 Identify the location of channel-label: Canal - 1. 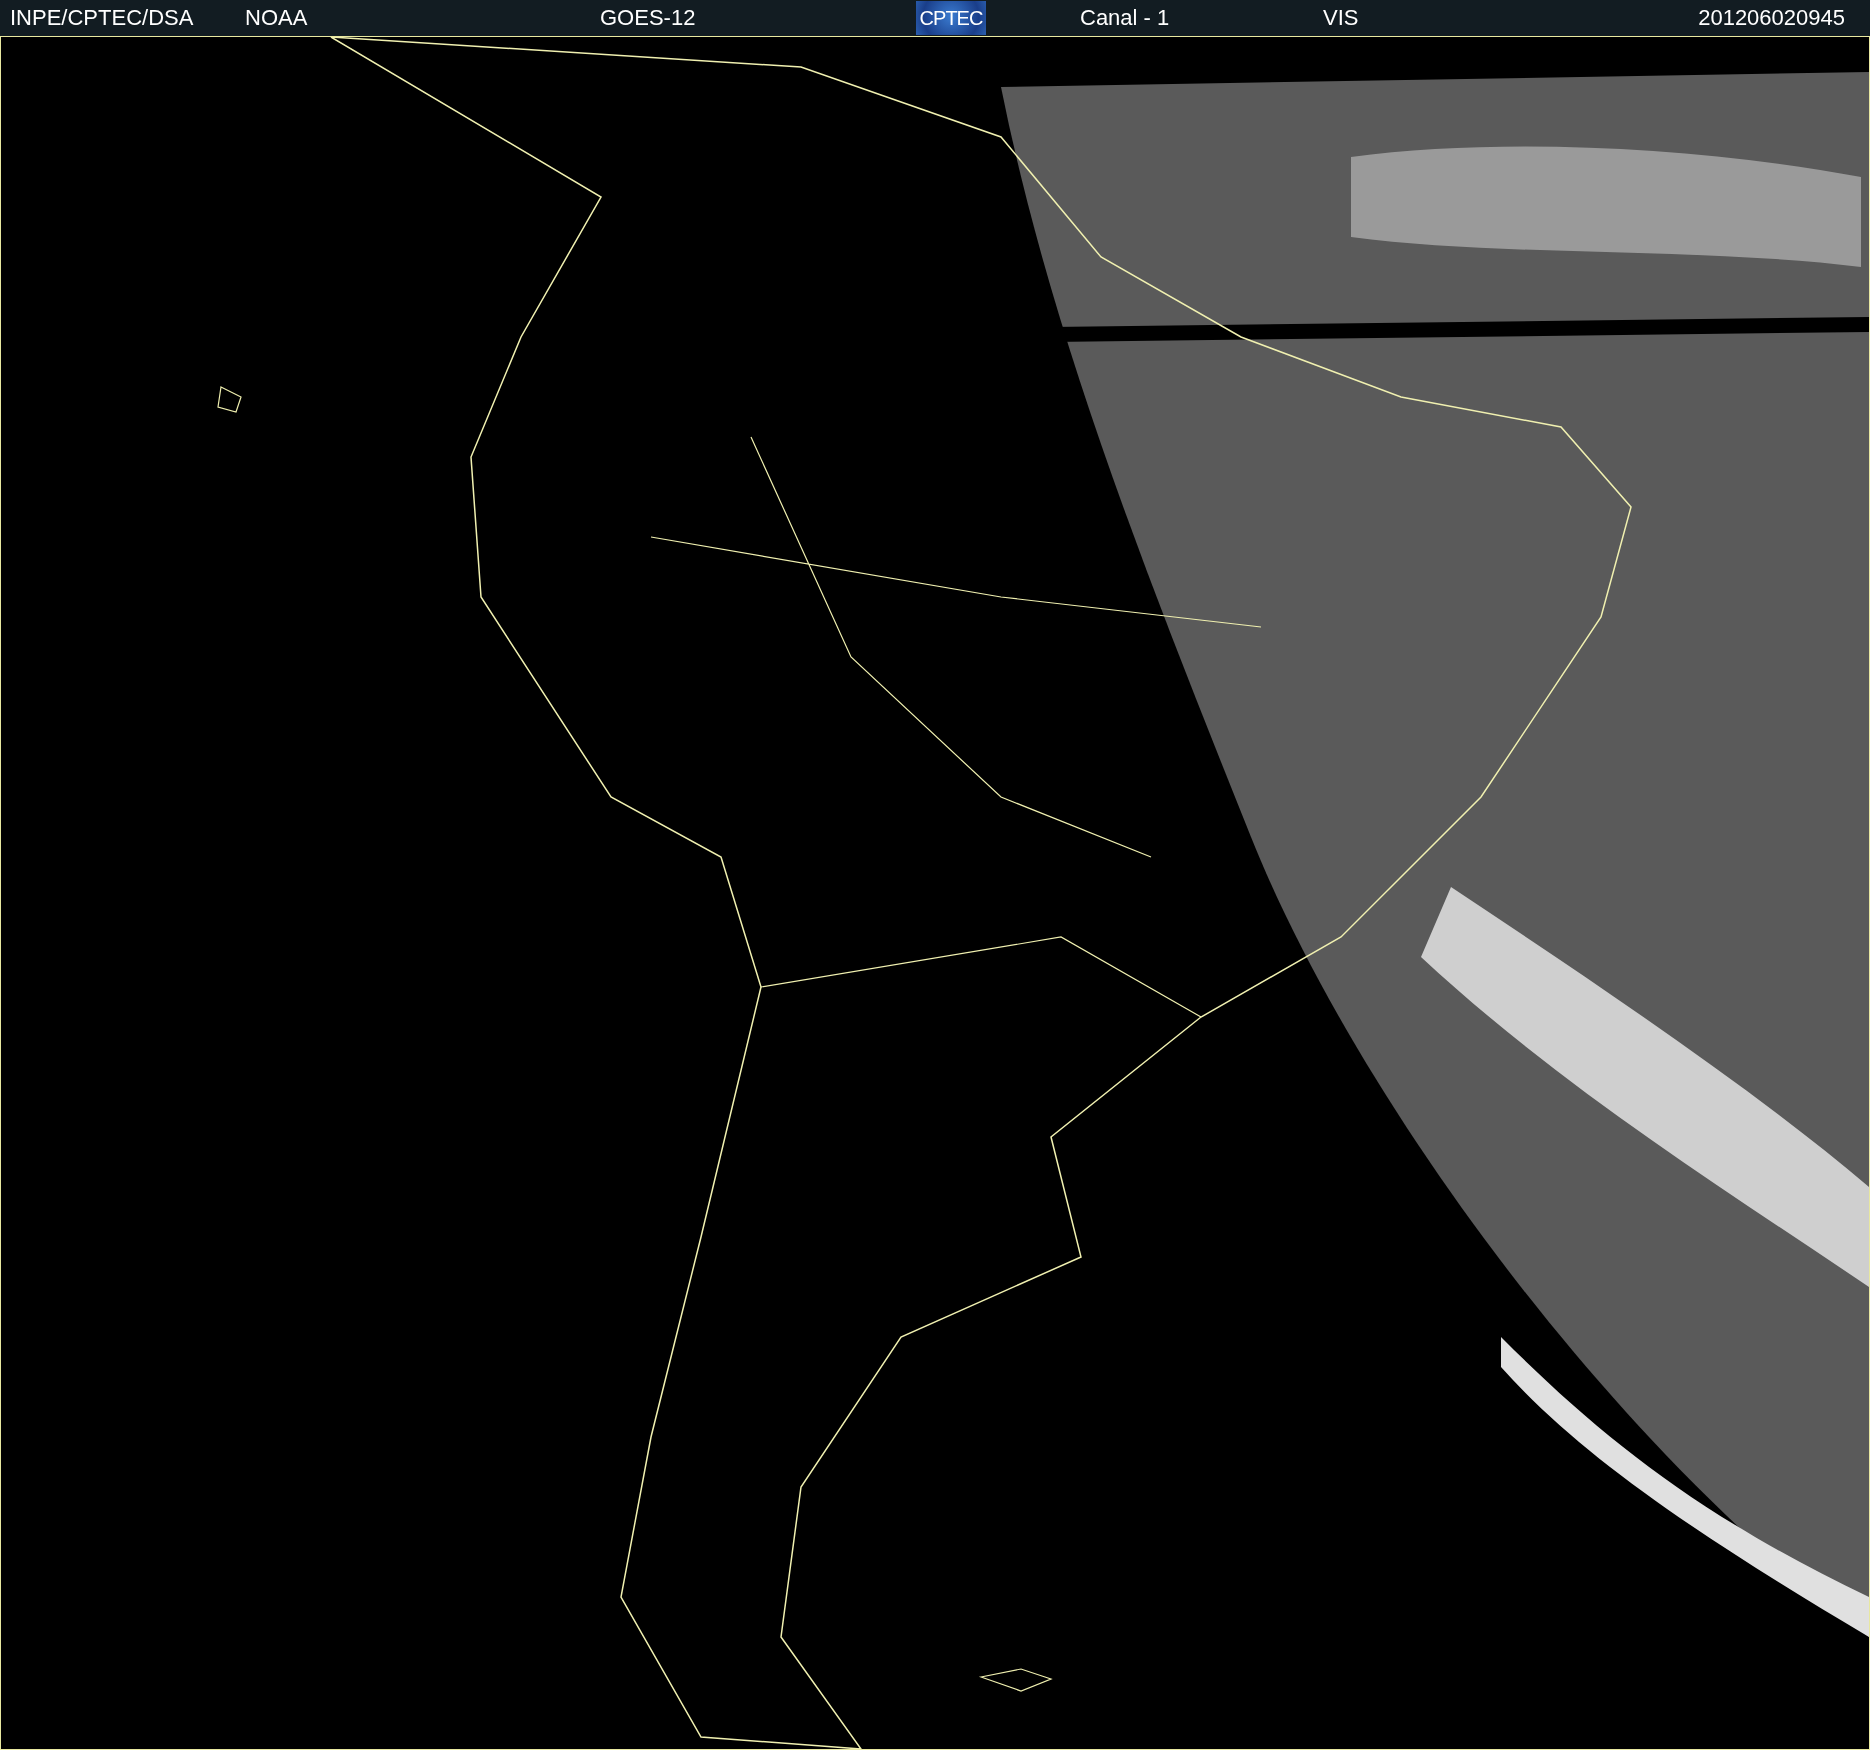
(1125, 18).